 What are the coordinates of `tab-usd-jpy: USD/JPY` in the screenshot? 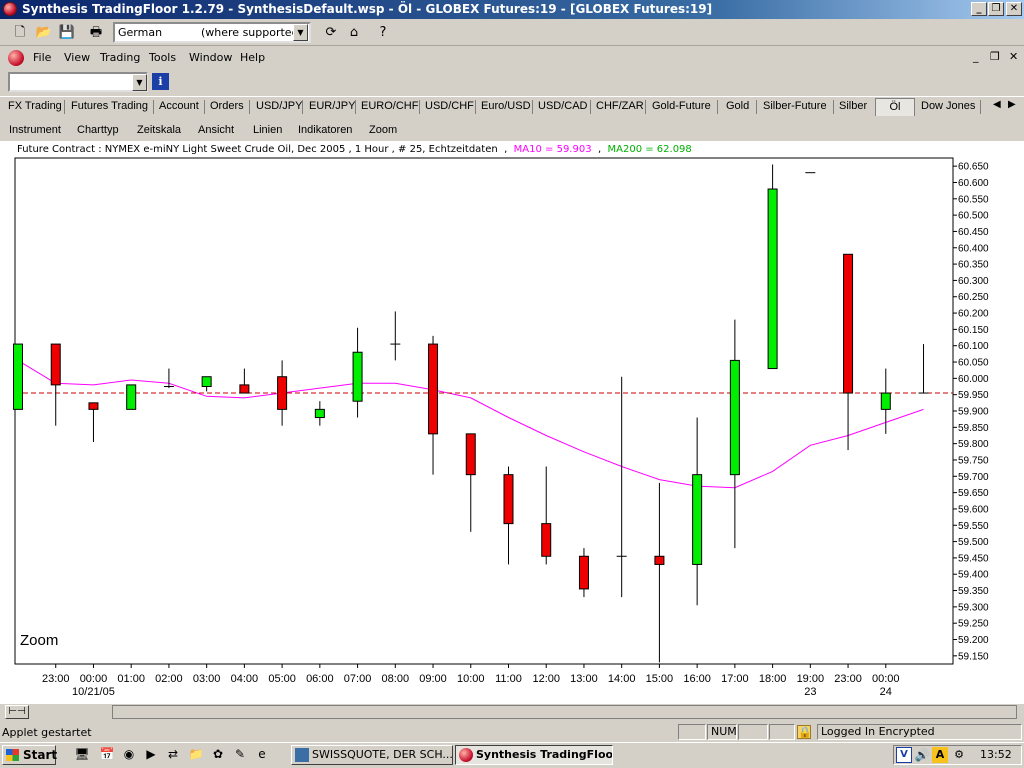 It's located at (279, 107).